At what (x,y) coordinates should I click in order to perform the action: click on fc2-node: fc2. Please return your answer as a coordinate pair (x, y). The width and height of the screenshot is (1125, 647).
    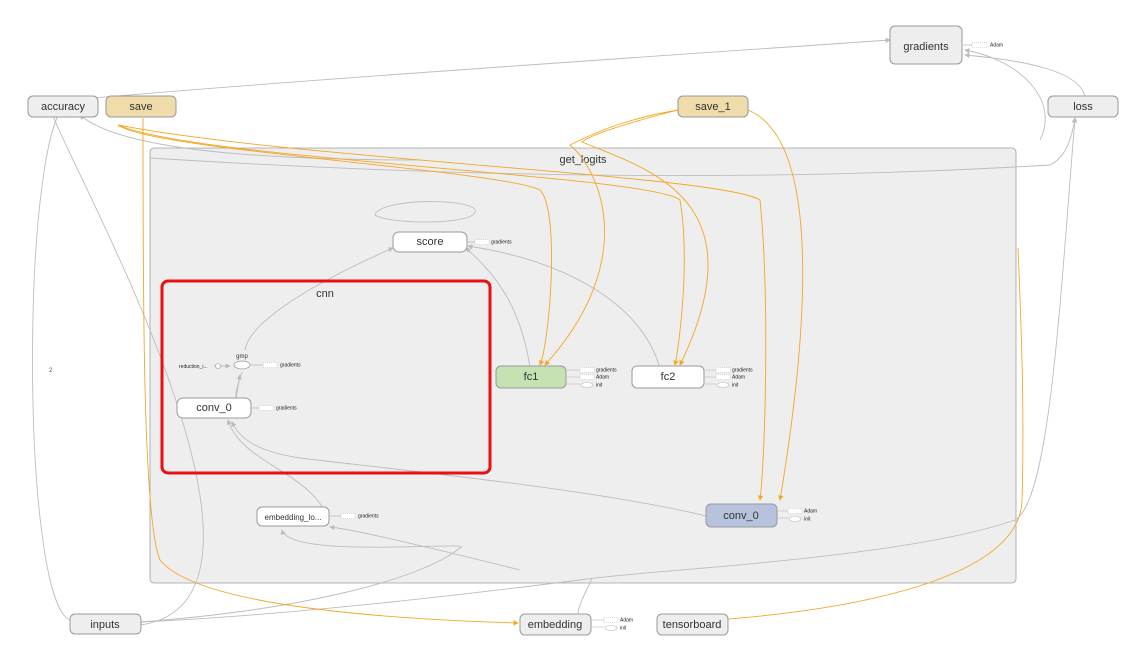
    Looking at the image, I should click on (668, 377).